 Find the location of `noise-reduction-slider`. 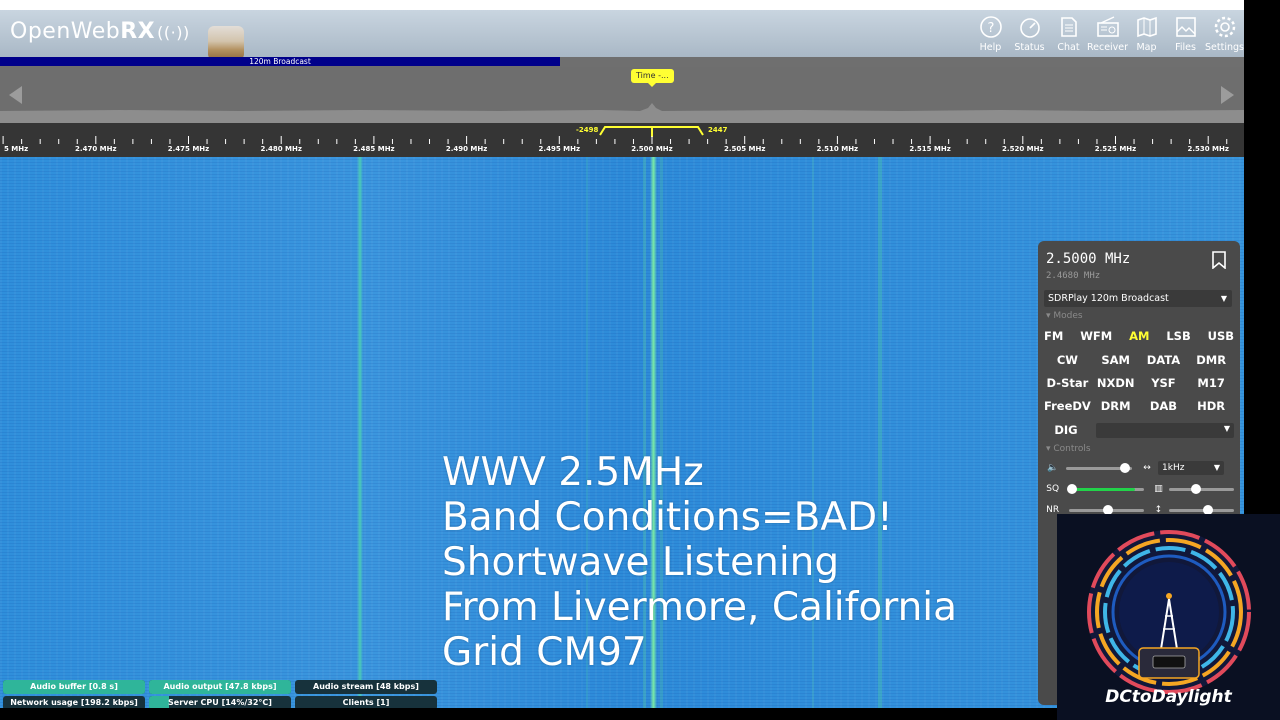

noise-reduction-slider is located at coordinates (1106, 509).